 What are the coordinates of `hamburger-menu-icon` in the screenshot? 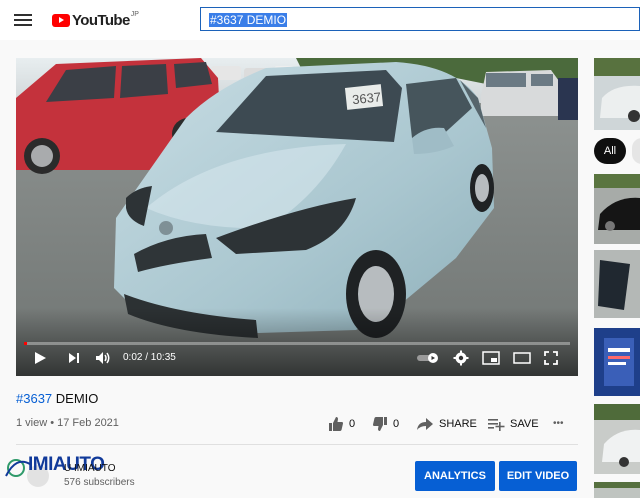 It's located at (23, 19).